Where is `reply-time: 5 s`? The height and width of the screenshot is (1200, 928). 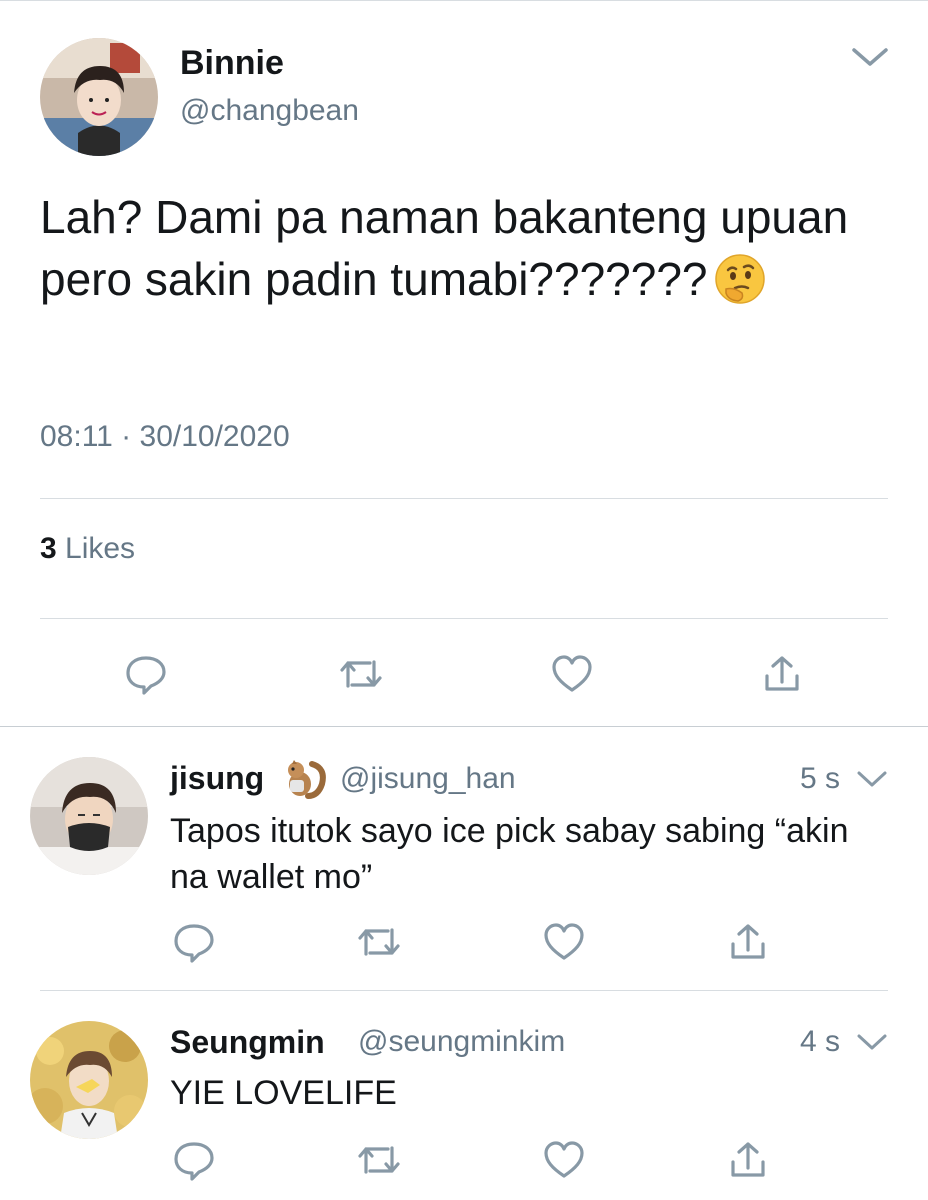 reply-time: 5 s is located at coordinates (820, 778).